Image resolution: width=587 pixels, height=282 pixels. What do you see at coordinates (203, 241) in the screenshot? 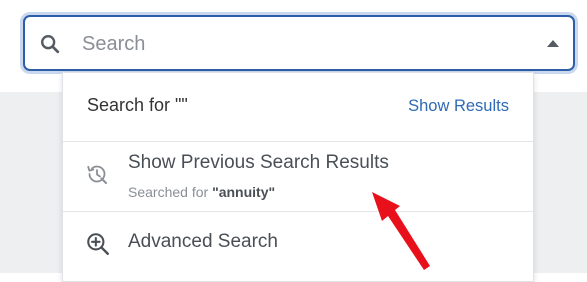
I see `advanced-search-label: Advanced Search` at bounding box center [203, 241].